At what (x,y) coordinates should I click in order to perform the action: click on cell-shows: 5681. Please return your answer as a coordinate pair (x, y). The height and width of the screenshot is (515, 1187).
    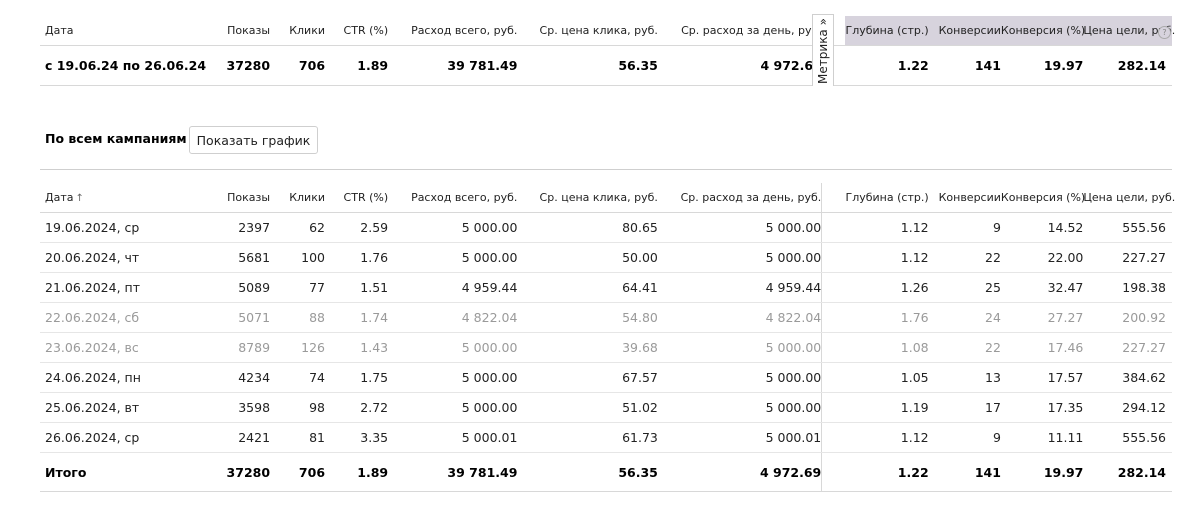
    Looking at the image, I should click on (229, 257).